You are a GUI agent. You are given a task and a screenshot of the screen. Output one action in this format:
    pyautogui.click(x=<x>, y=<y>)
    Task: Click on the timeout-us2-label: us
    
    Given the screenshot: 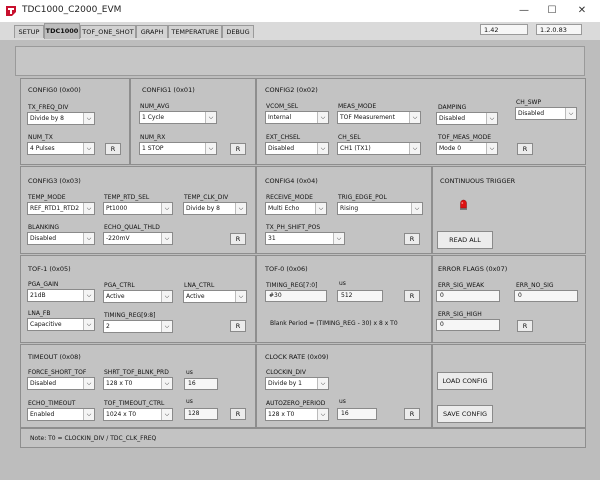 What is the action you would take?
    pyautogui.click(x=189, y=401)
    